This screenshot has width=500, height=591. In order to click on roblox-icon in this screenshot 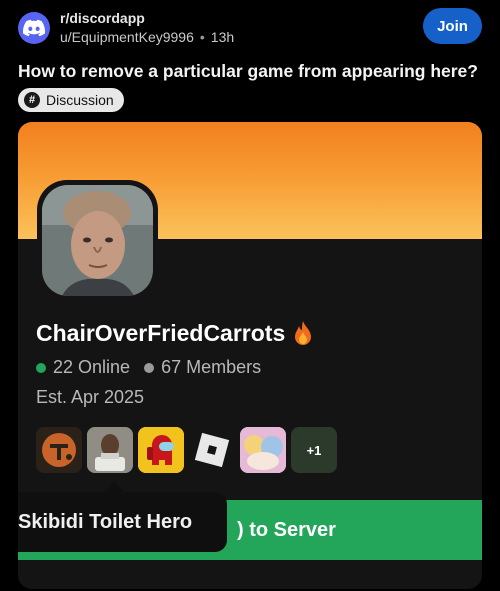, I will do `click(212, 450)`.